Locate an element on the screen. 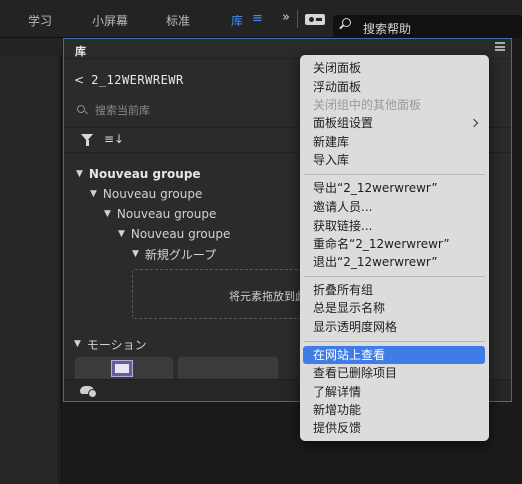 The height and width of the screenshot is (484, 522). panel-menu-icon is located at coordinates (500, 46).